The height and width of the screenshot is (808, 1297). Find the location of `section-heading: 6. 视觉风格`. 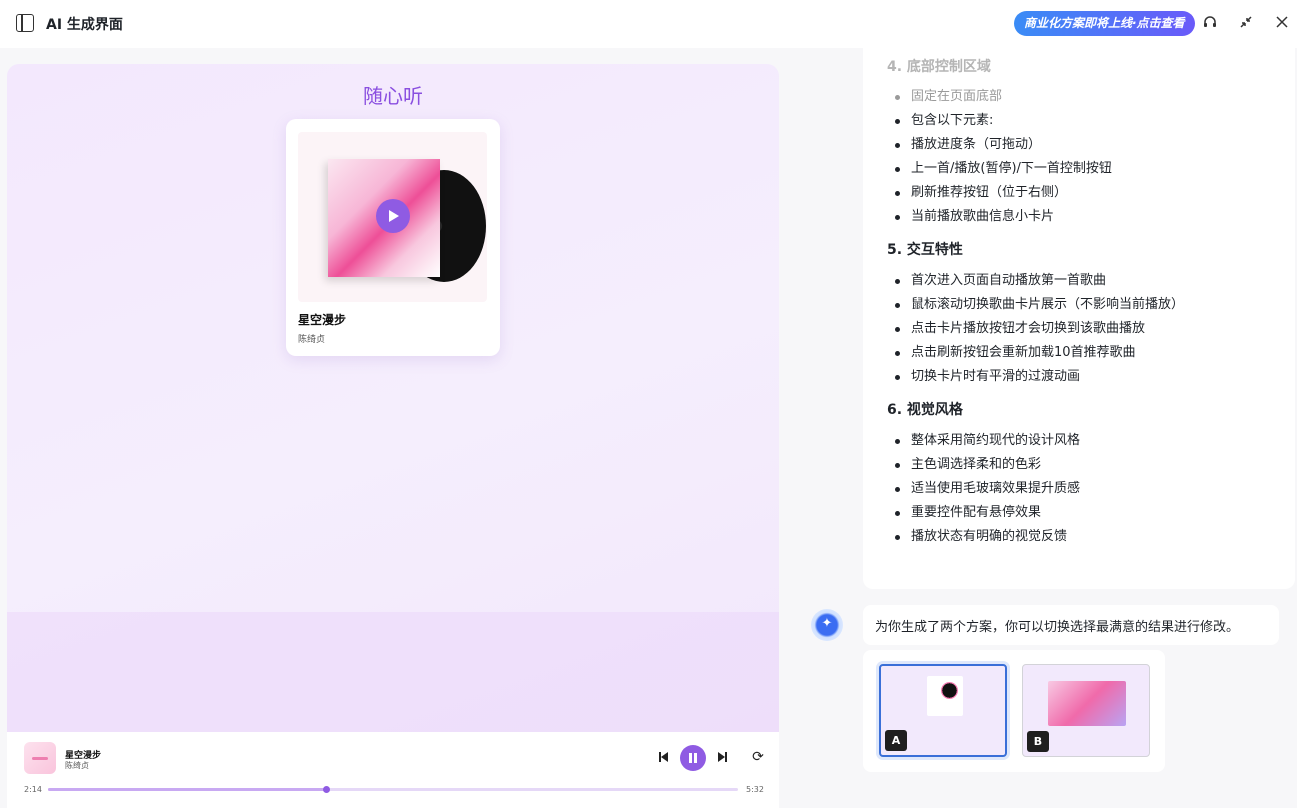

section-heading: 6. 视觉风格 is located at coordinates (925, 410).